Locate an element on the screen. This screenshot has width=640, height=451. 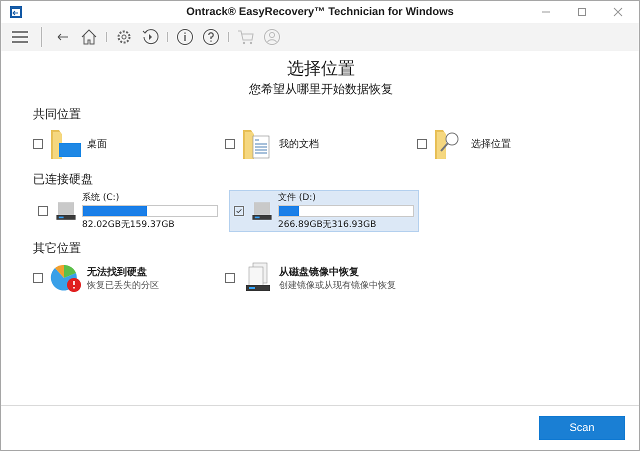
home-icon is located at coordinates (89, 37).